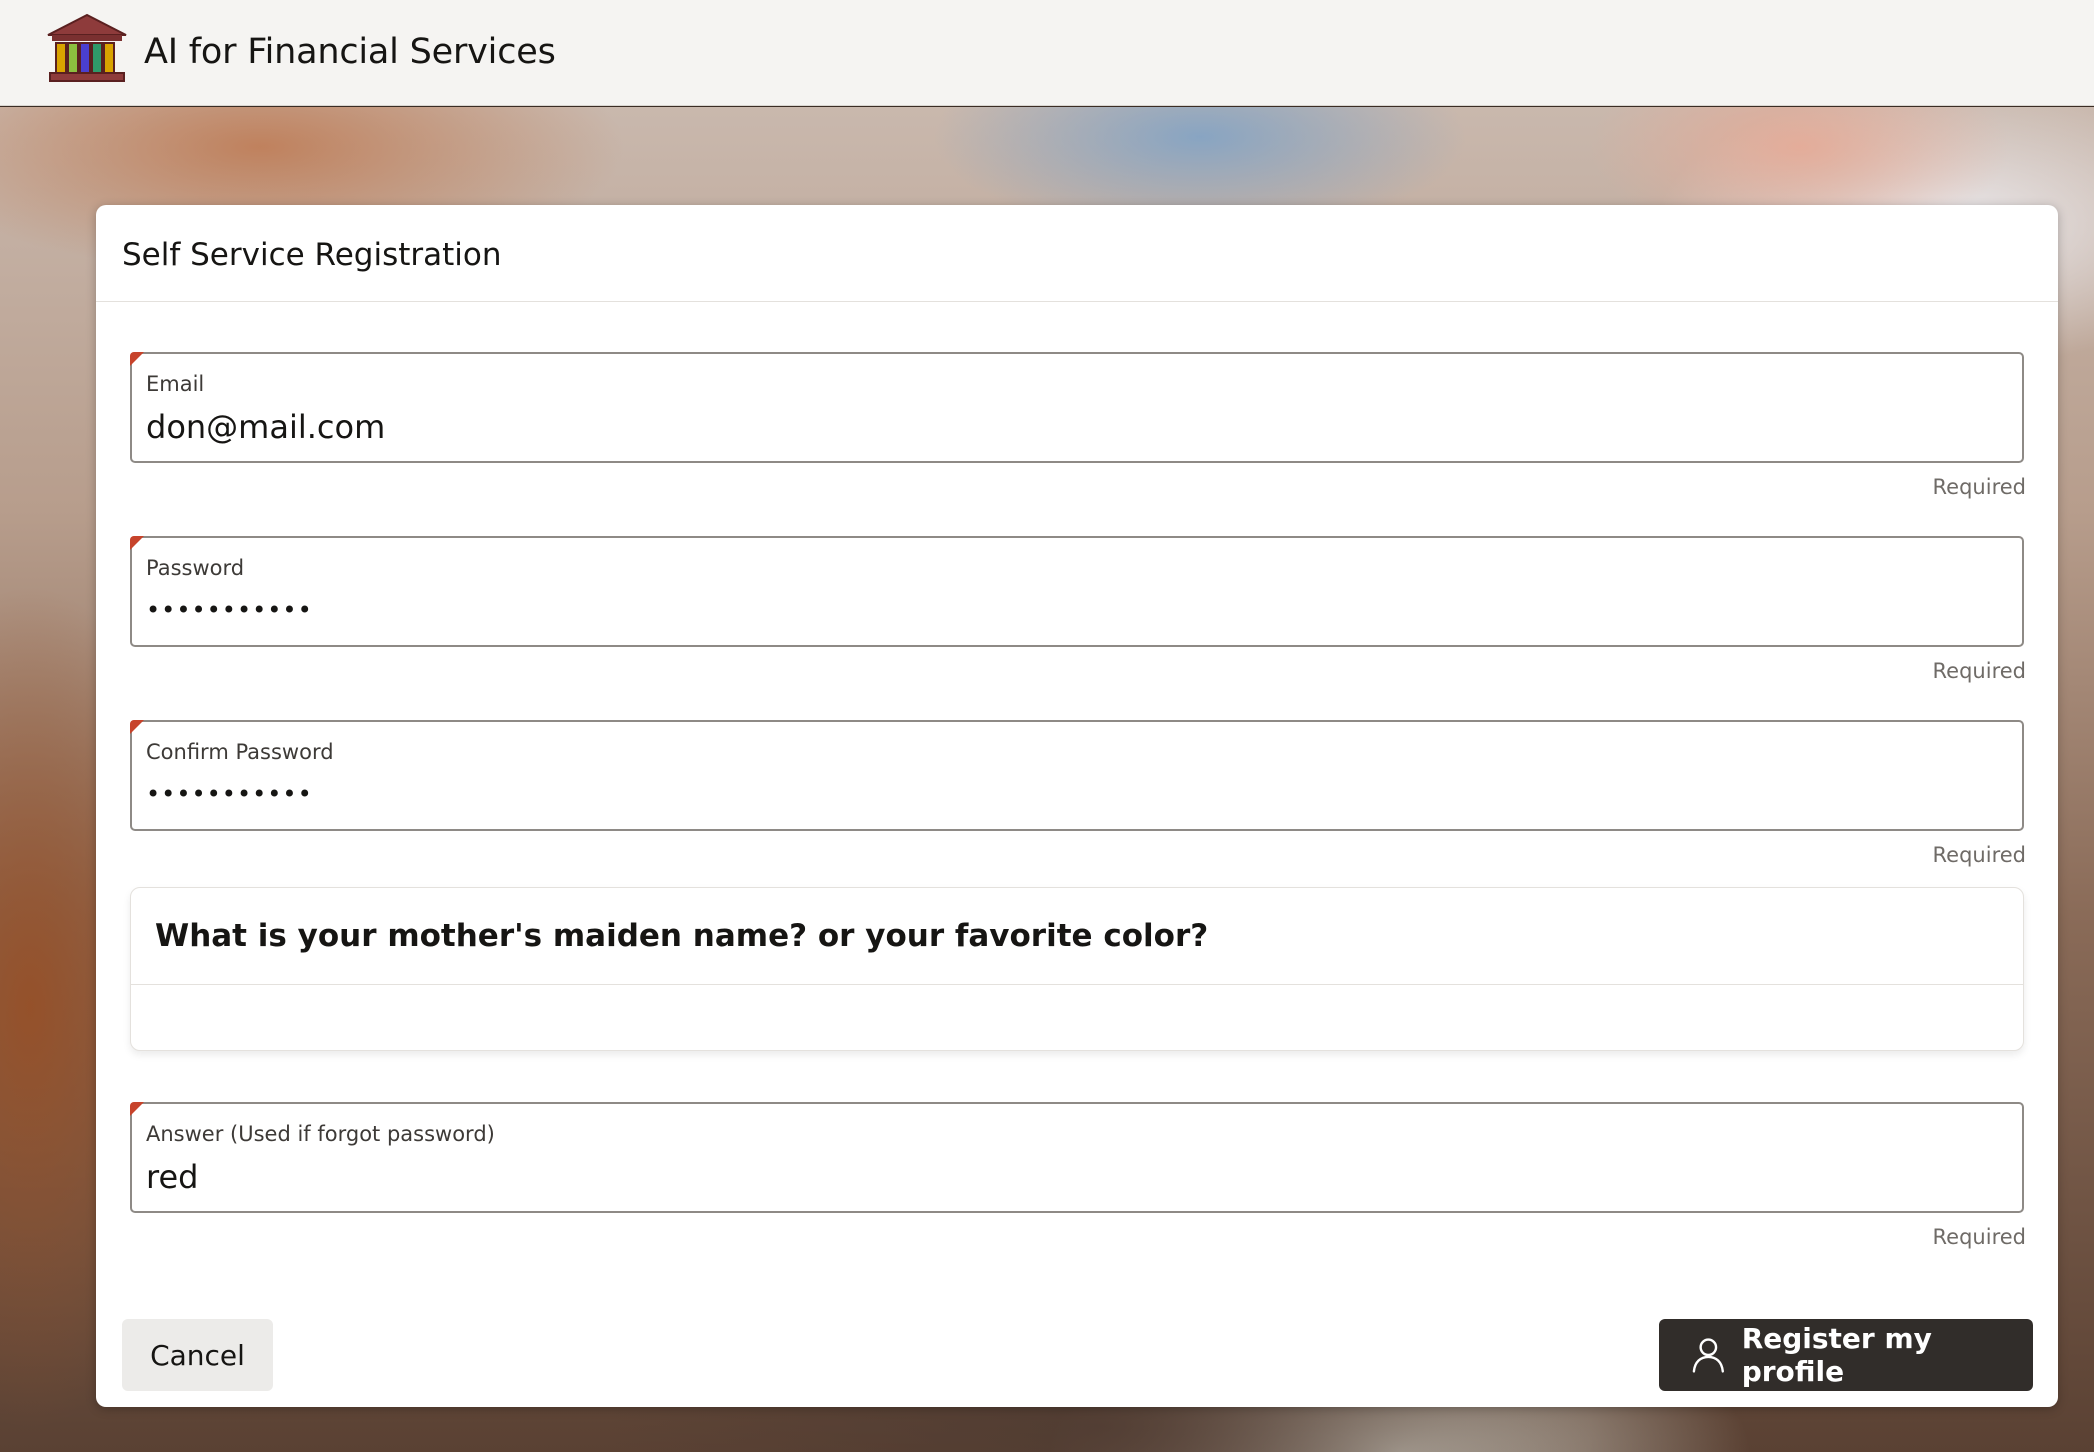 This screenshot has width=2094, height=1452. What do you see at coordinates (195, 568) in the screenshot?
I see `password-label: Password` at bounding box center [195, 568].